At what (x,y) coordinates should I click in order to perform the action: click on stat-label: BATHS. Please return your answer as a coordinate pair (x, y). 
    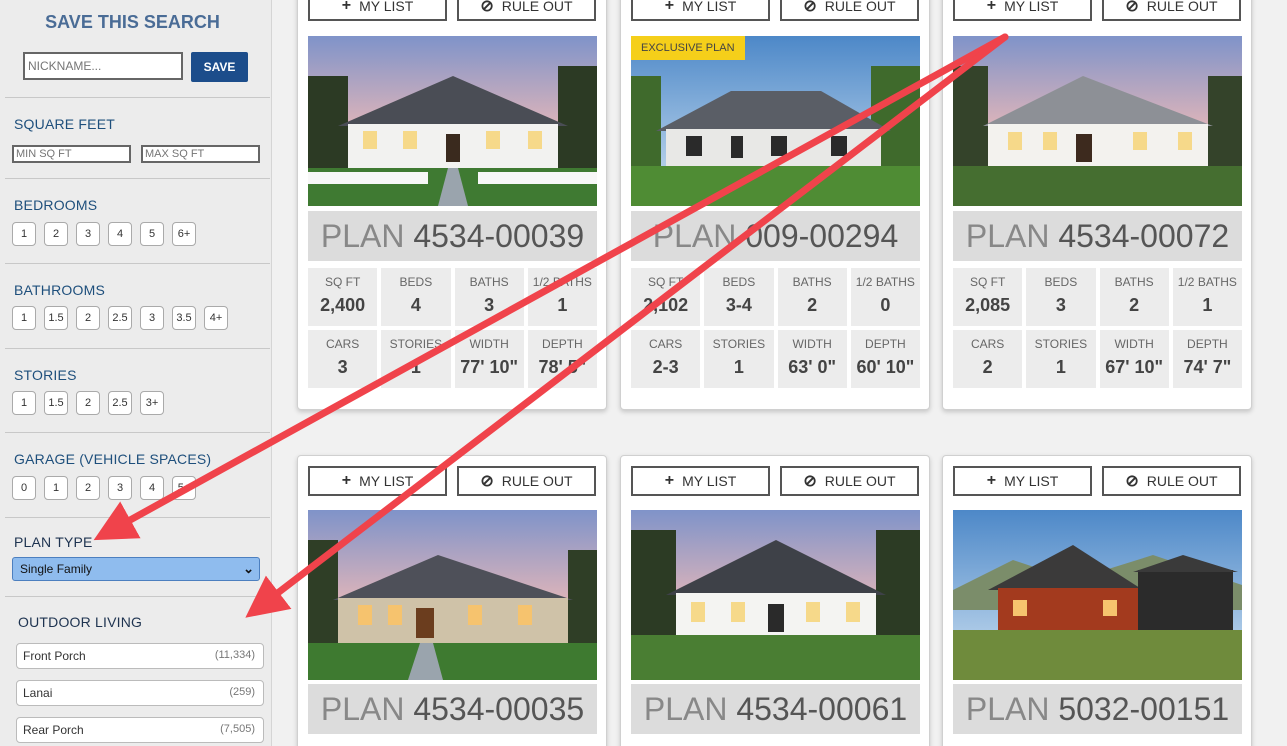
    Looking at the image, I should click on (1134, 282).